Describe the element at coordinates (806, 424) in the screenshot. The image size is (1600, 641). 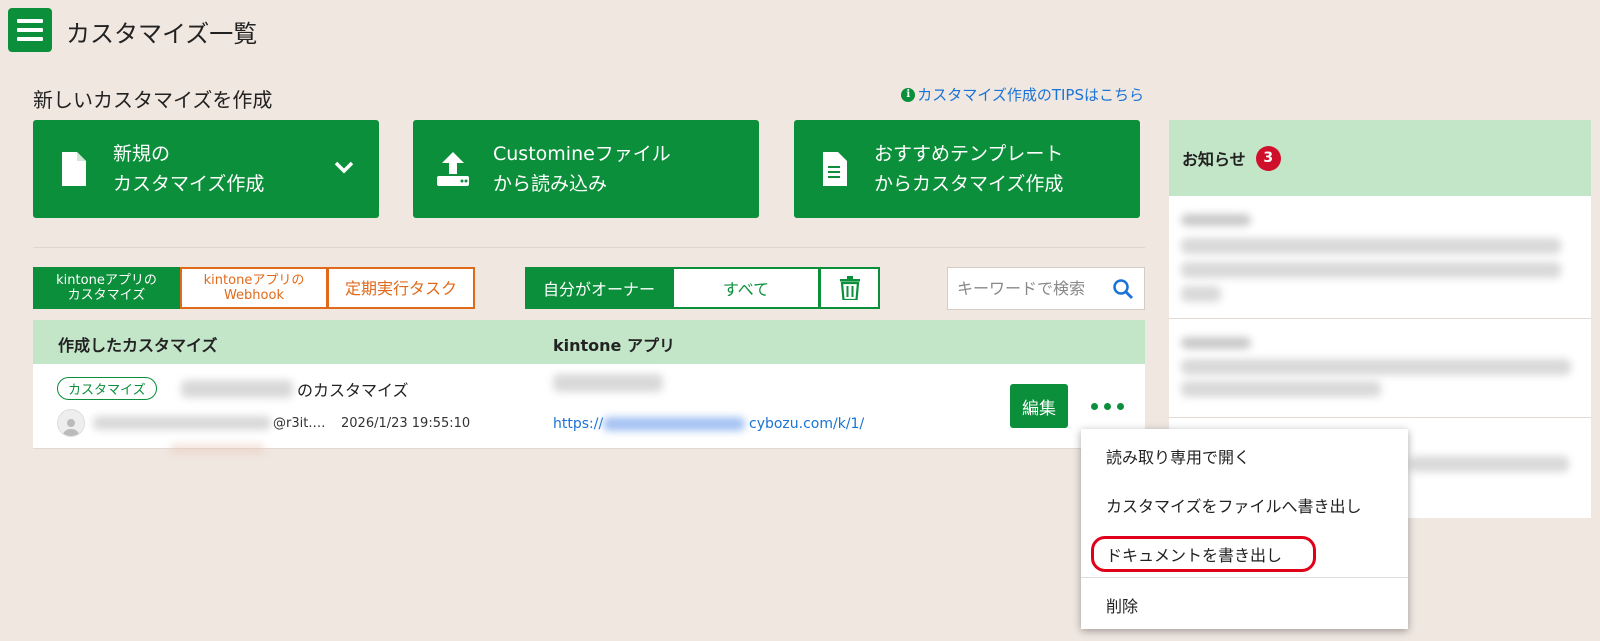
I see `app-url: cybozu.com/k/1/` at that location.